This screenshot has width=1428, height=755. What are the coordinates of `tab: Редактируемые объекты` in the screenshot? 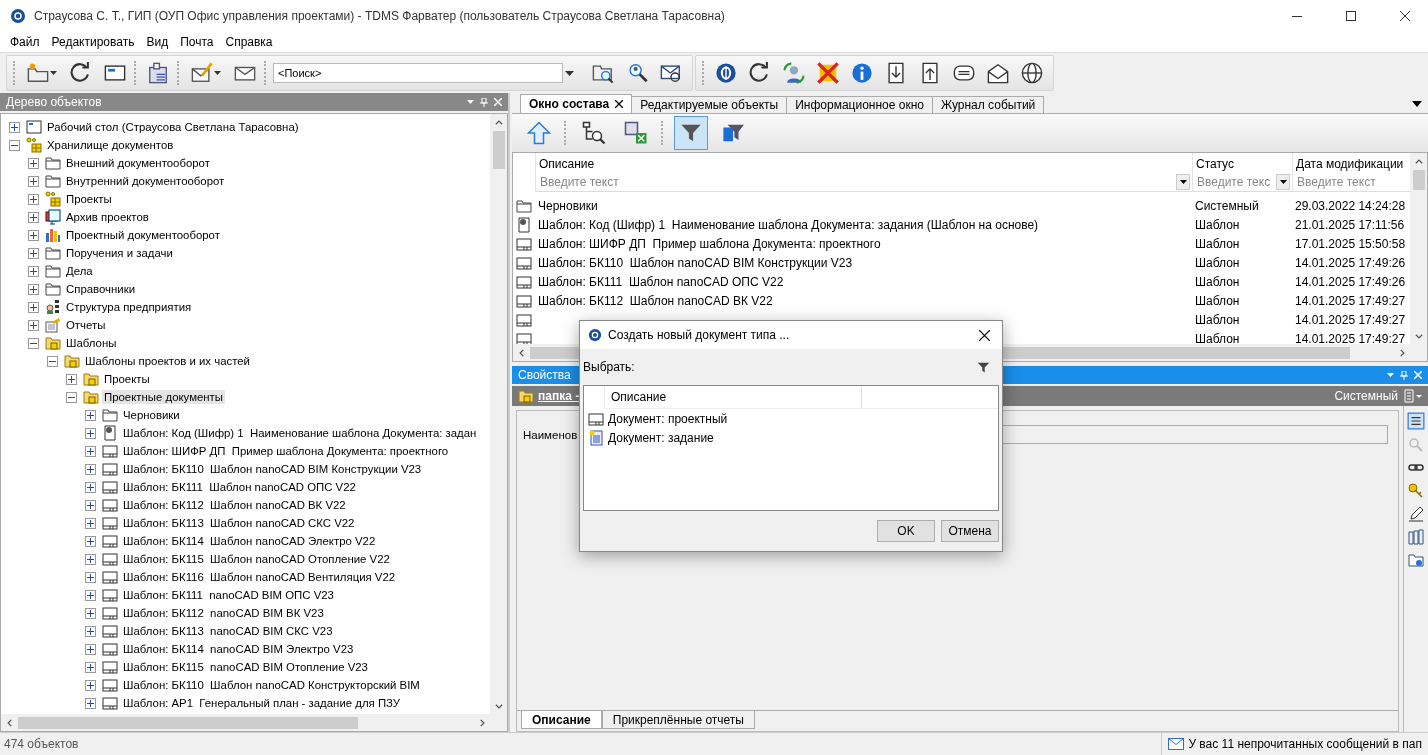 It's located at (709, 104).